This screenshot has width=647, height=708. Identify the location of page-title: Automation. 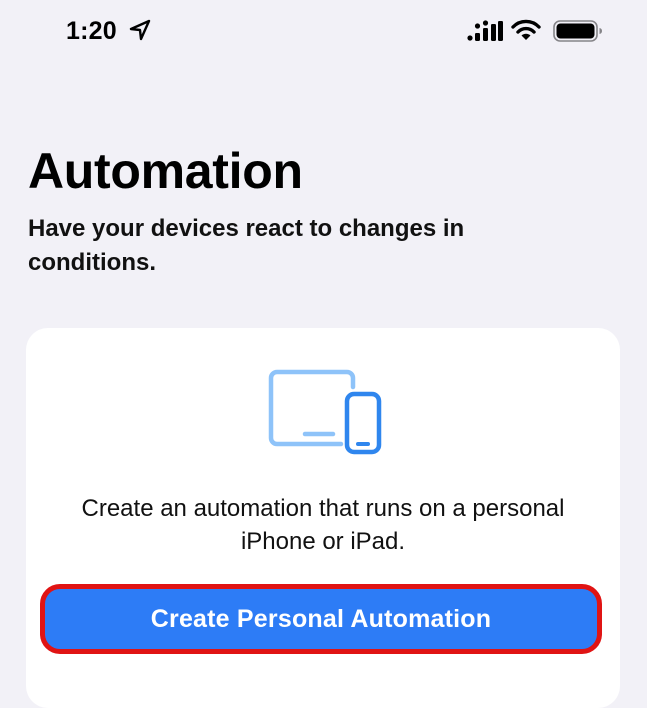
(165, 171).